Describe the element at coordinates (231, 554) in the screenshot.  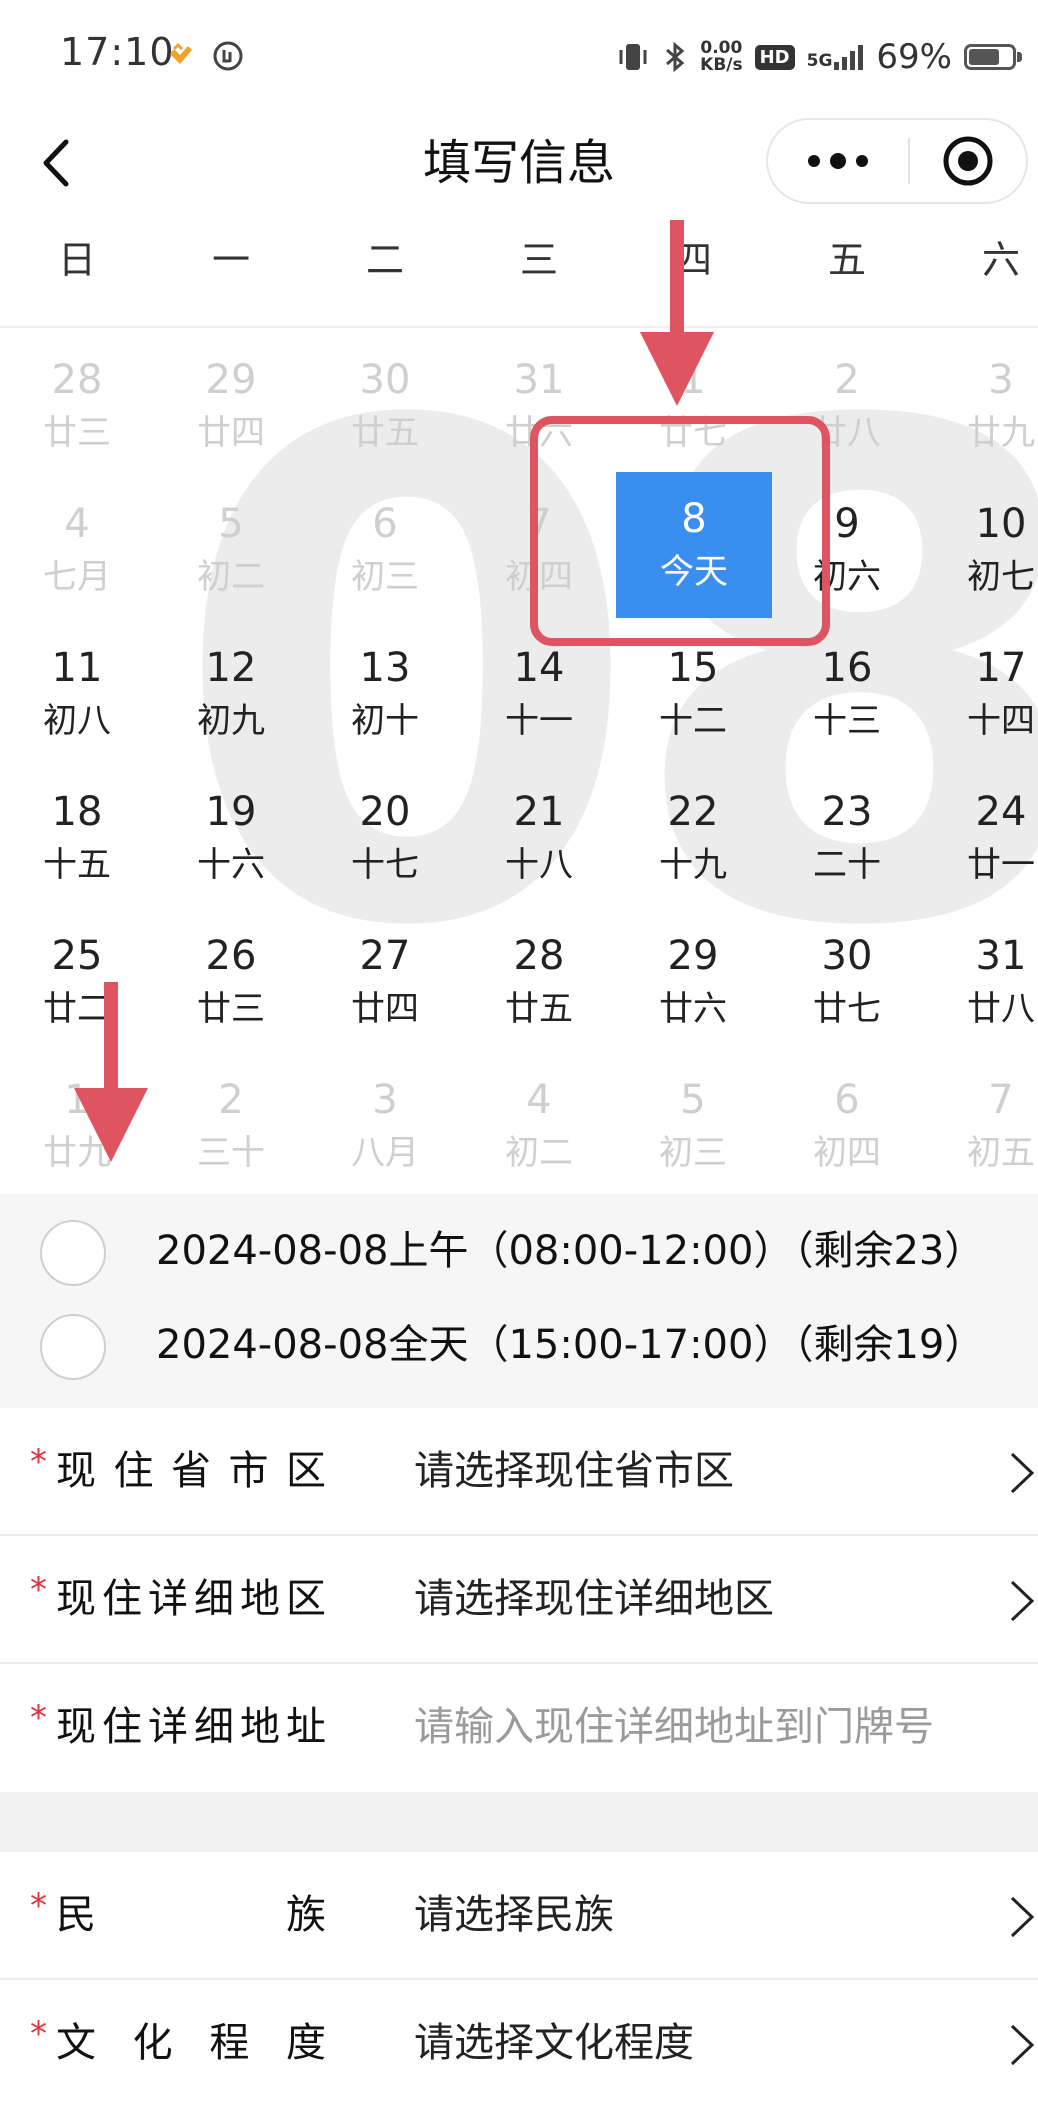
I see `calendar-day: 5 初二` at that location.